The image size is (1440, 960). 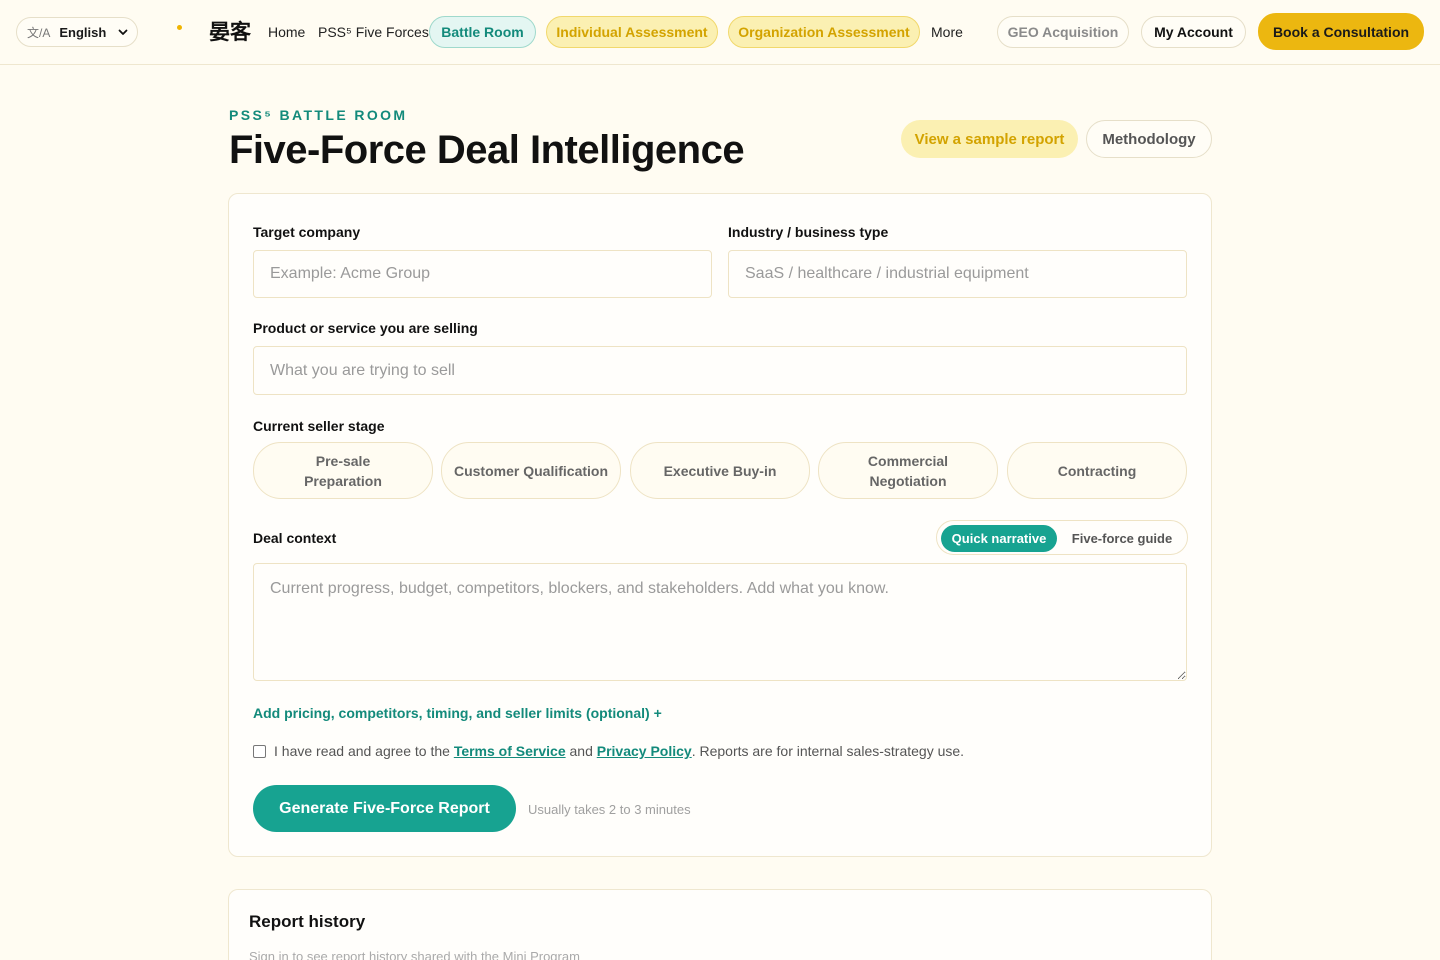 What do you see at coordinates (1193, 32) in the screenshot?
I see `my-account-button: My Account` at bounding box center [1193, 32].